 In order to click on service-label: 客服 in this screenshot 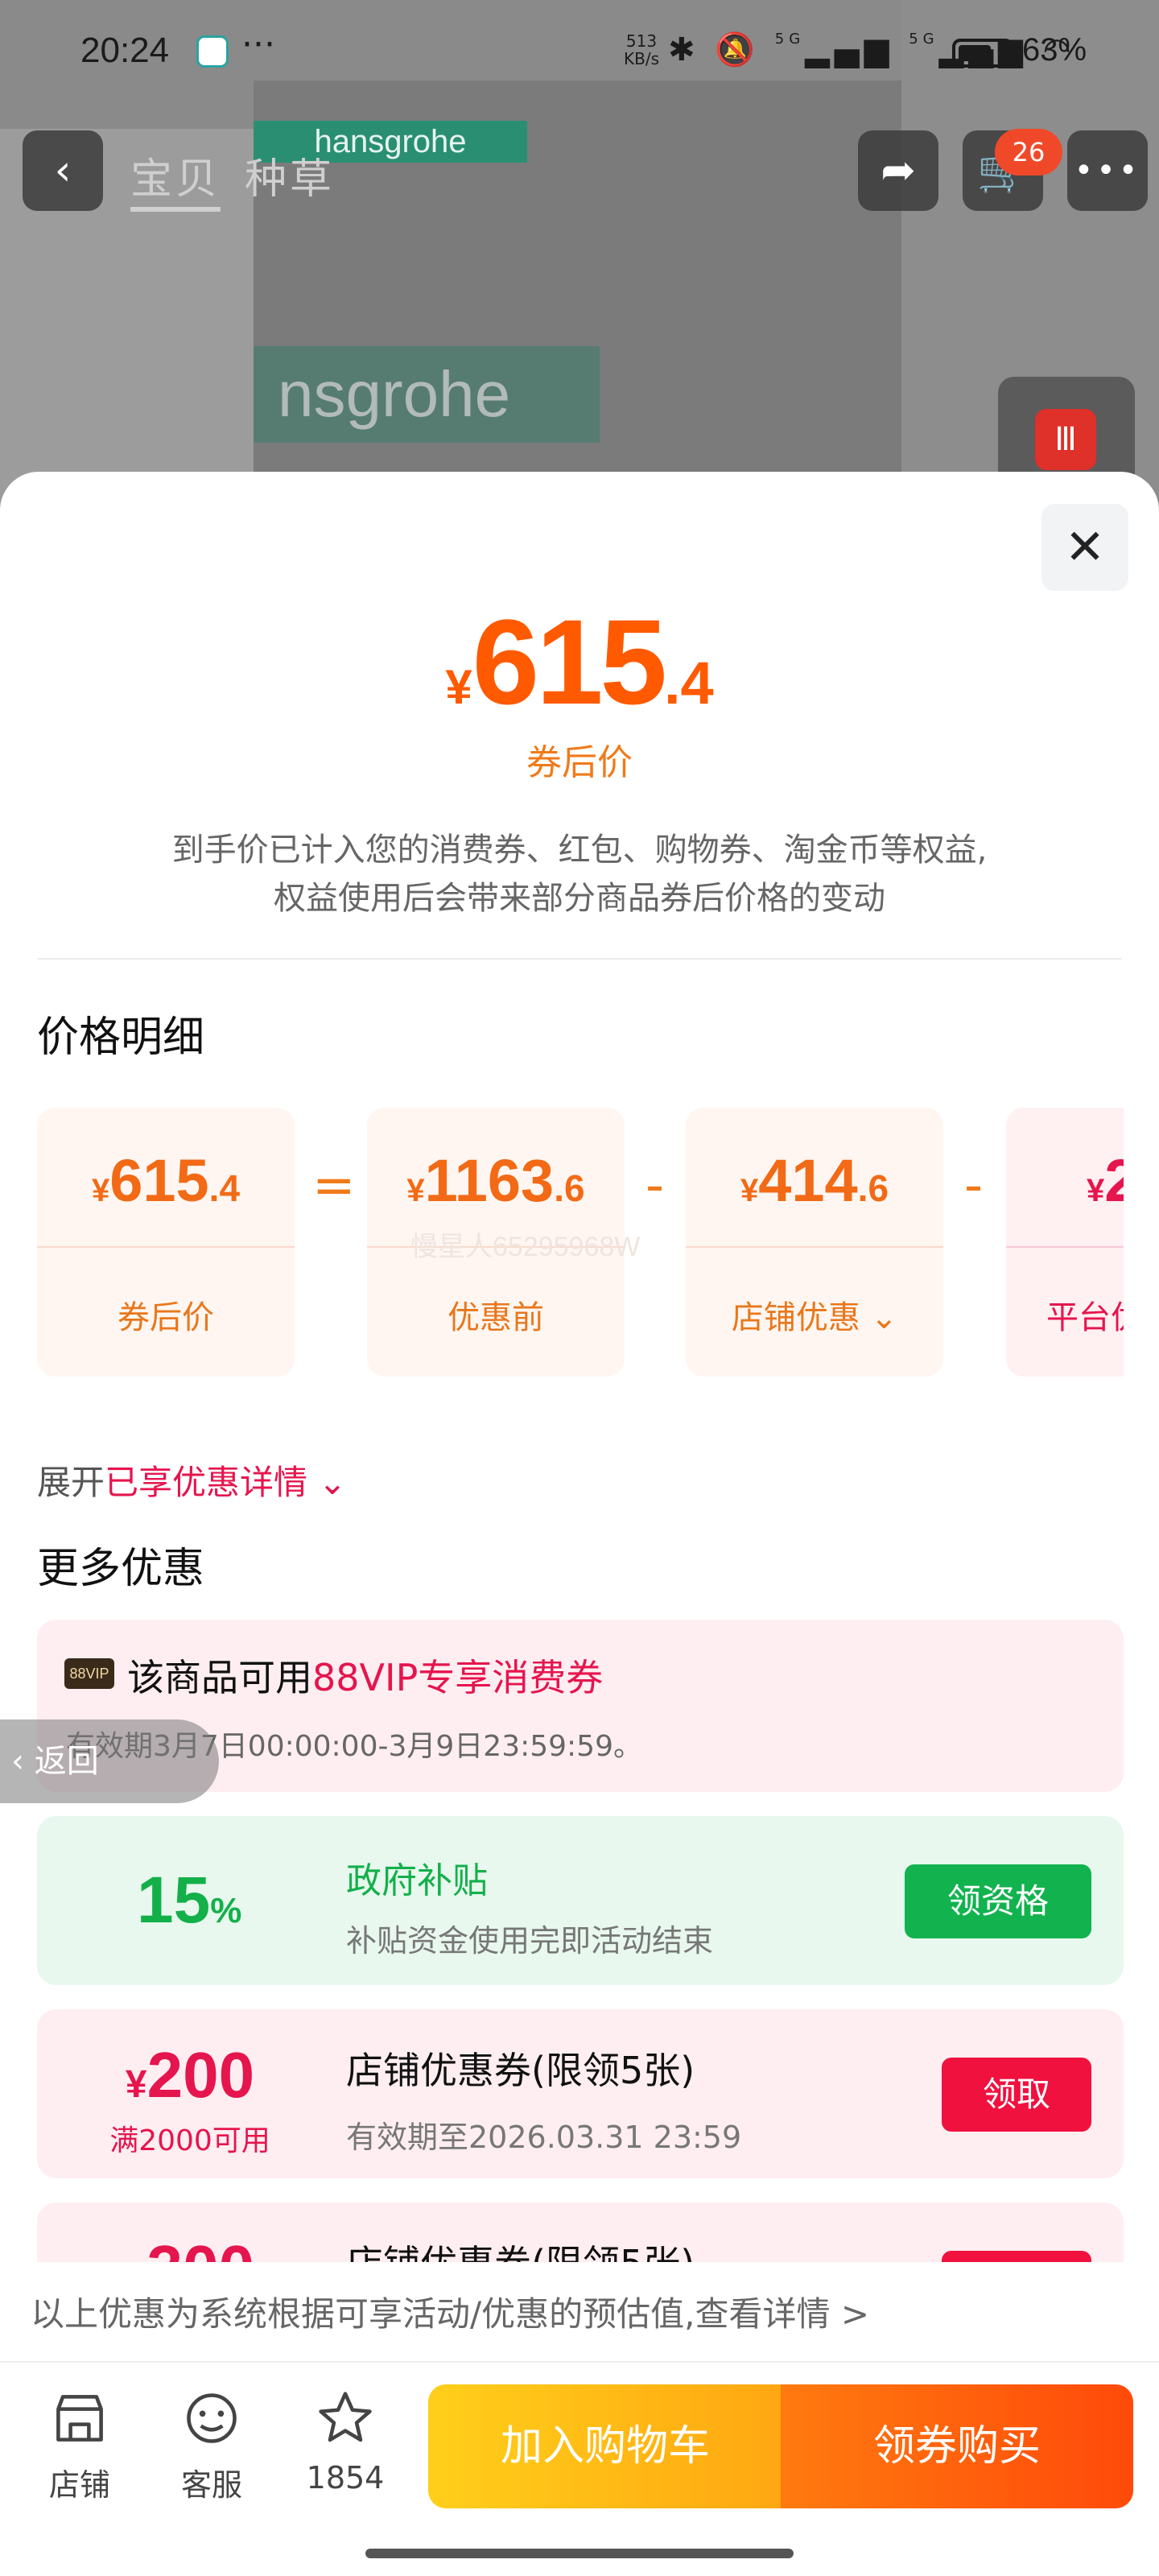, I will do `click(211, 2485)`.